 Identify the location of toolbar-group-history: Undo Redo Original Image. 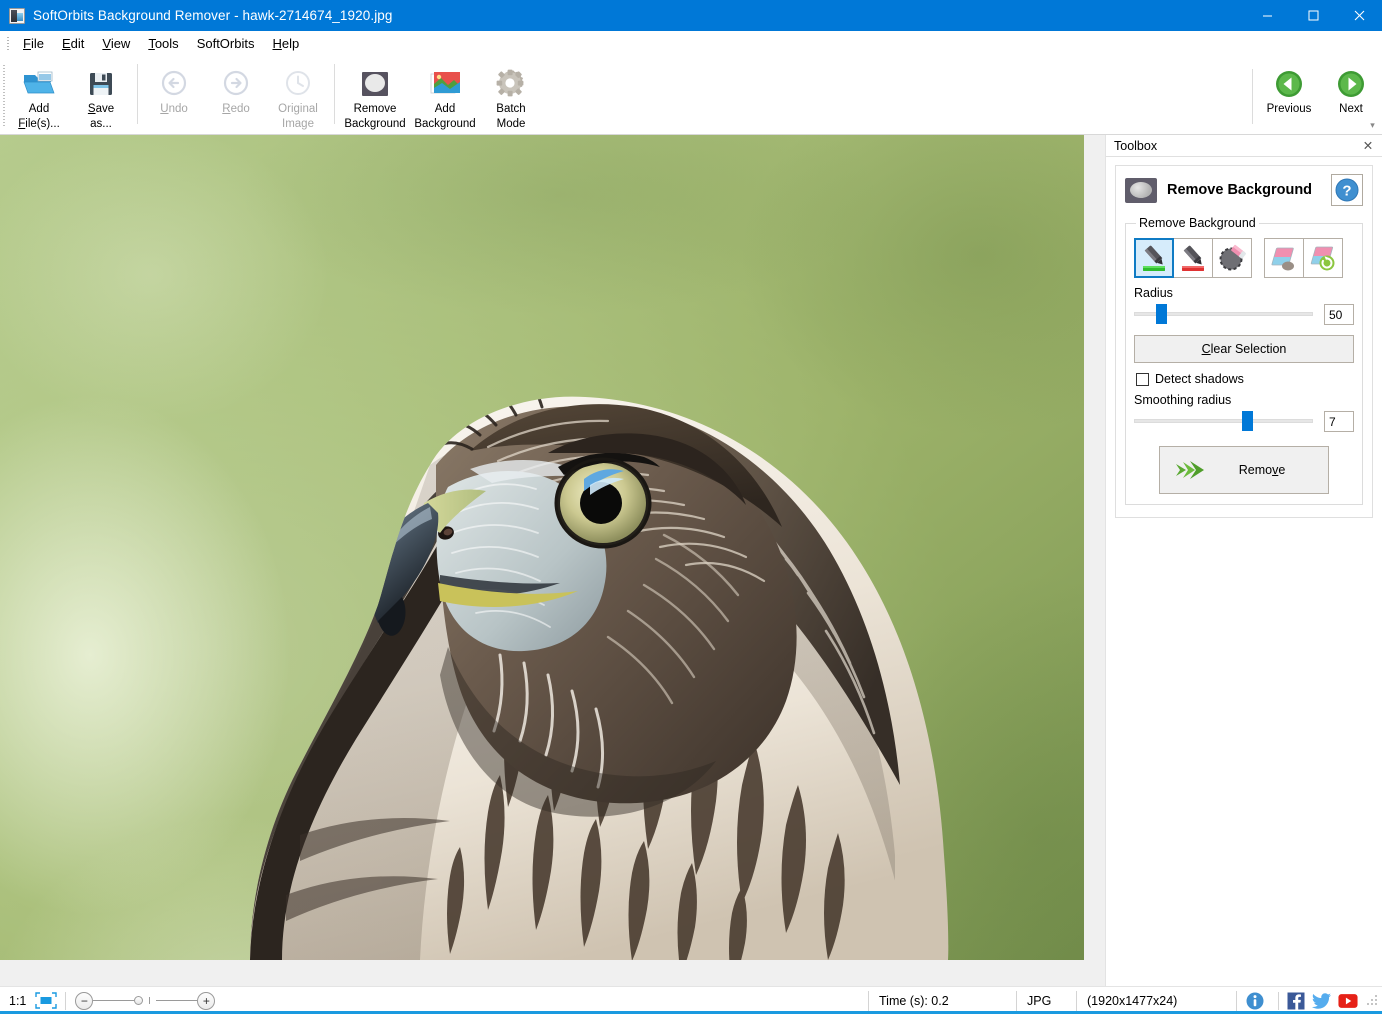
(236, 95).